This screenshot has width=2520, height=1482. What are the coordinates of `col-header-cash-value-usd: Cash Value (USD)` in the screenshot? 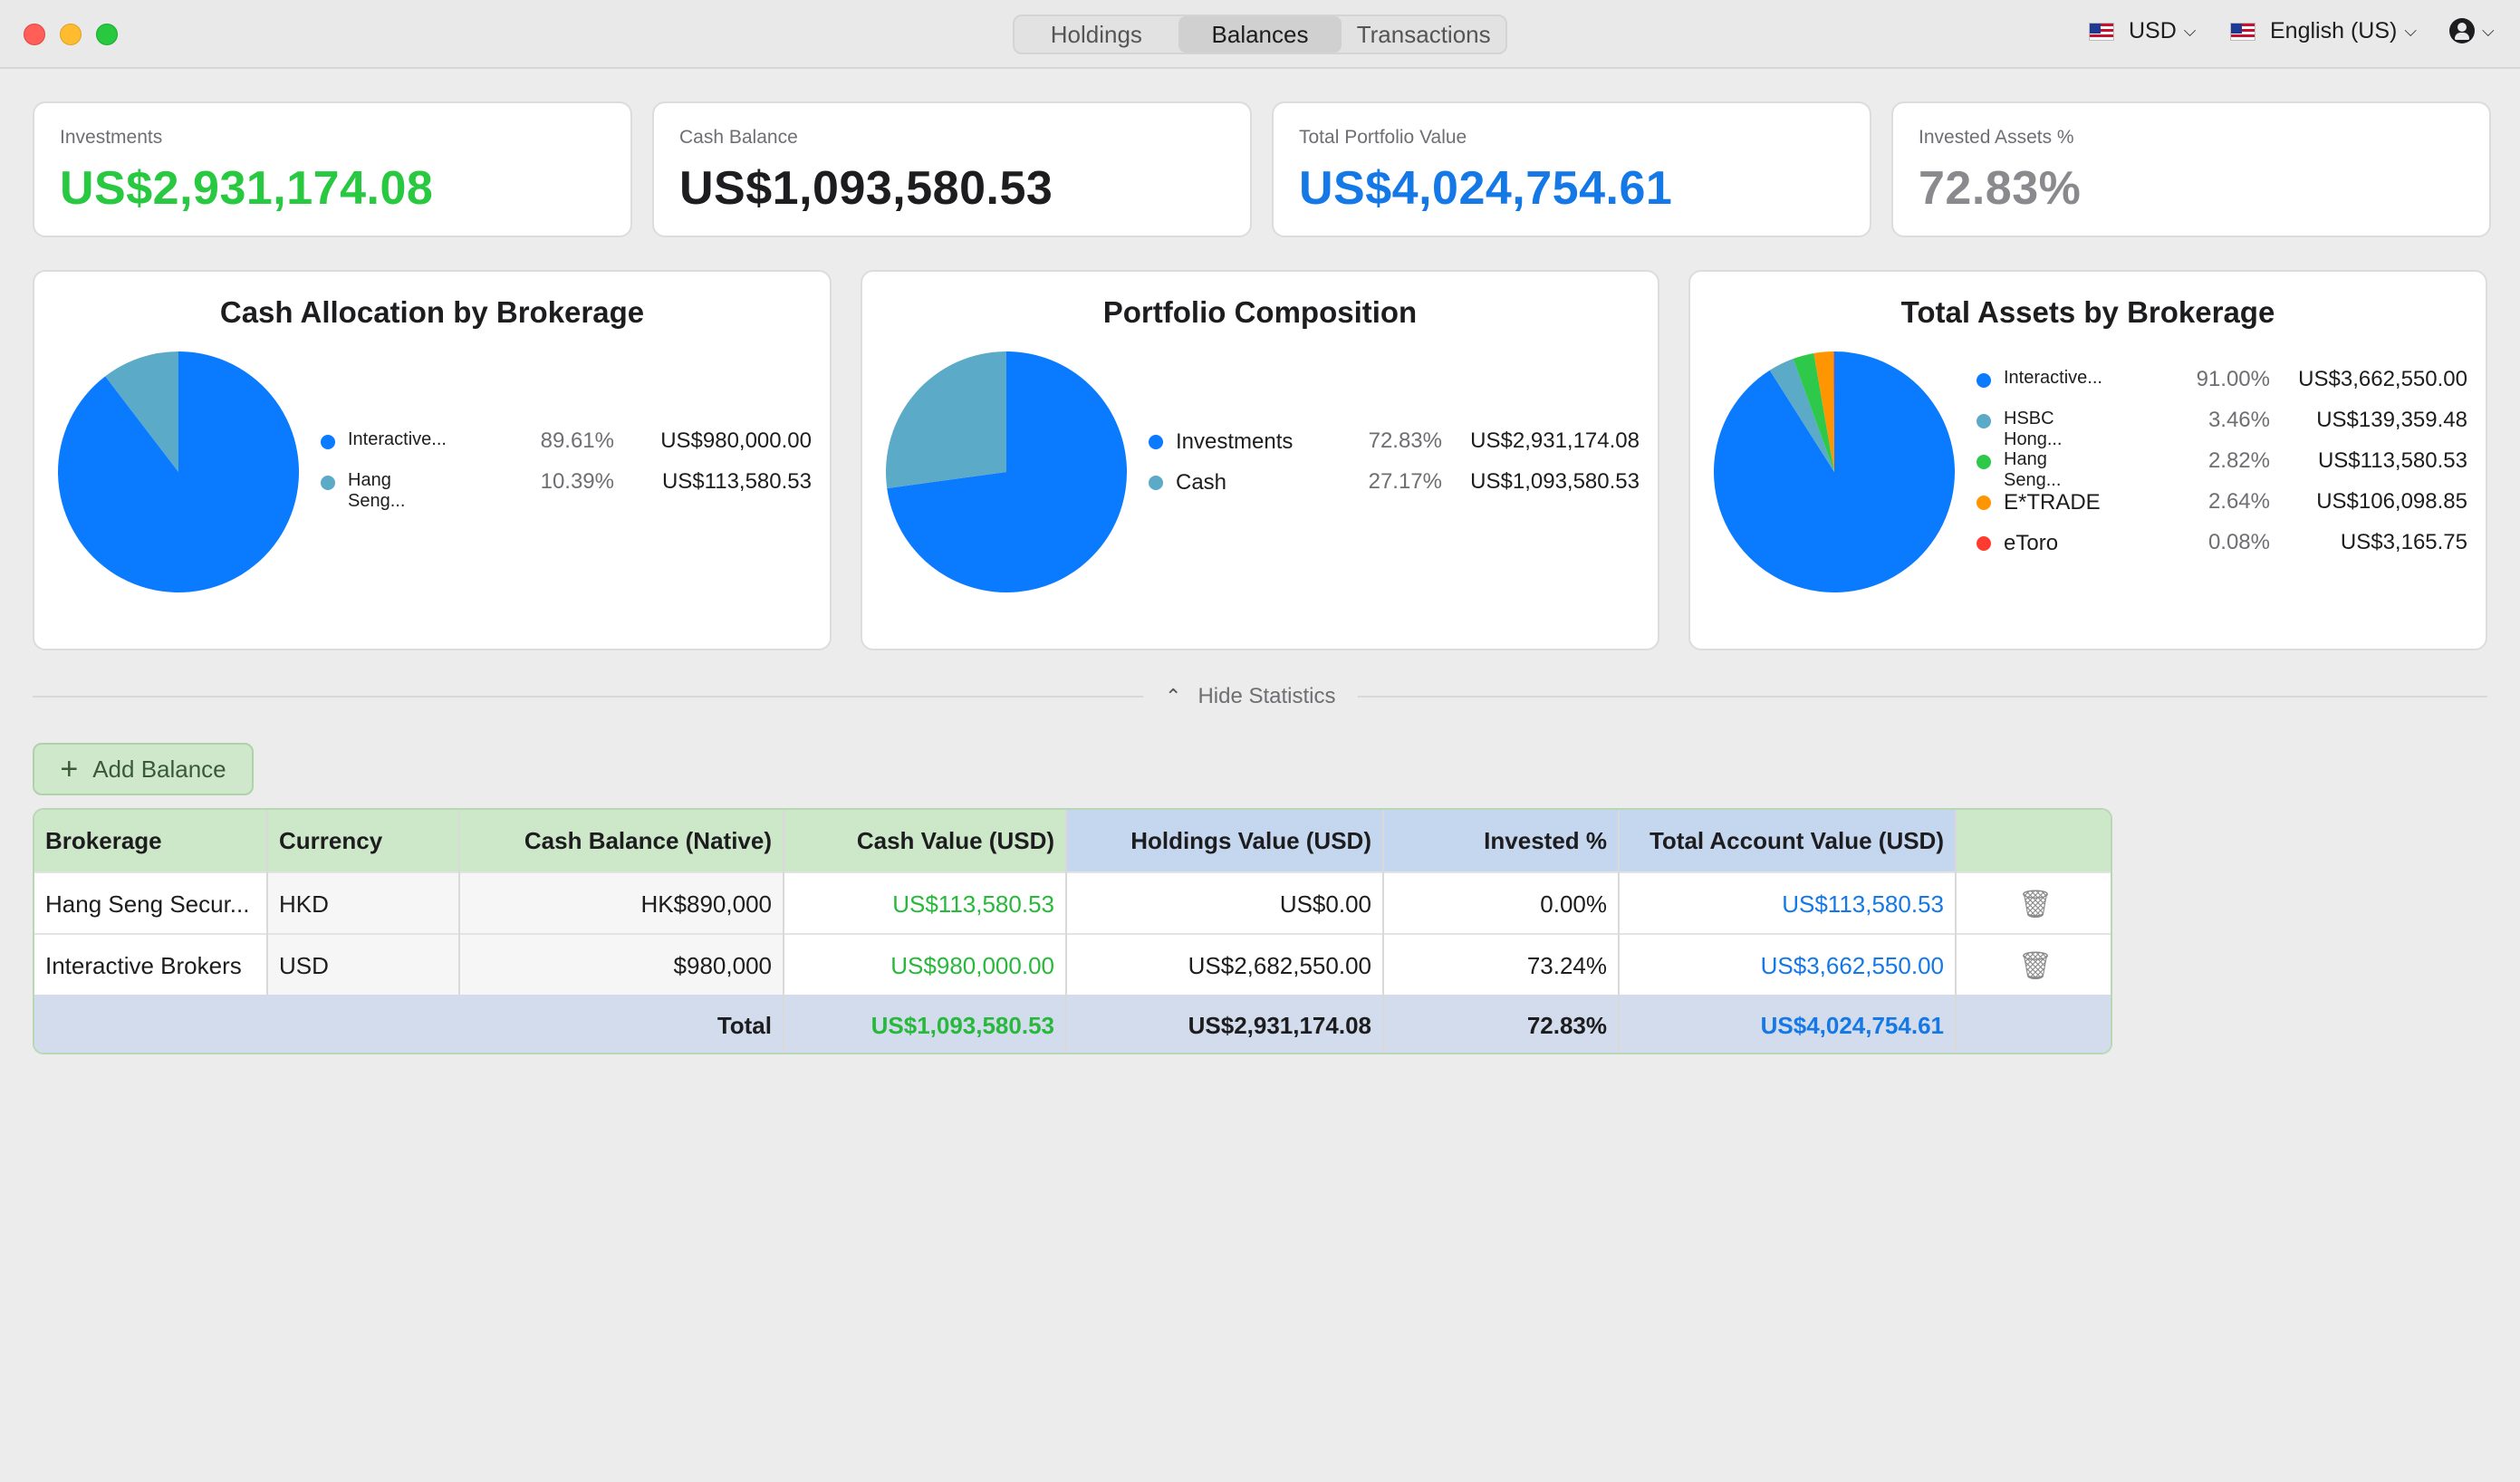 It's located at (924, 840).